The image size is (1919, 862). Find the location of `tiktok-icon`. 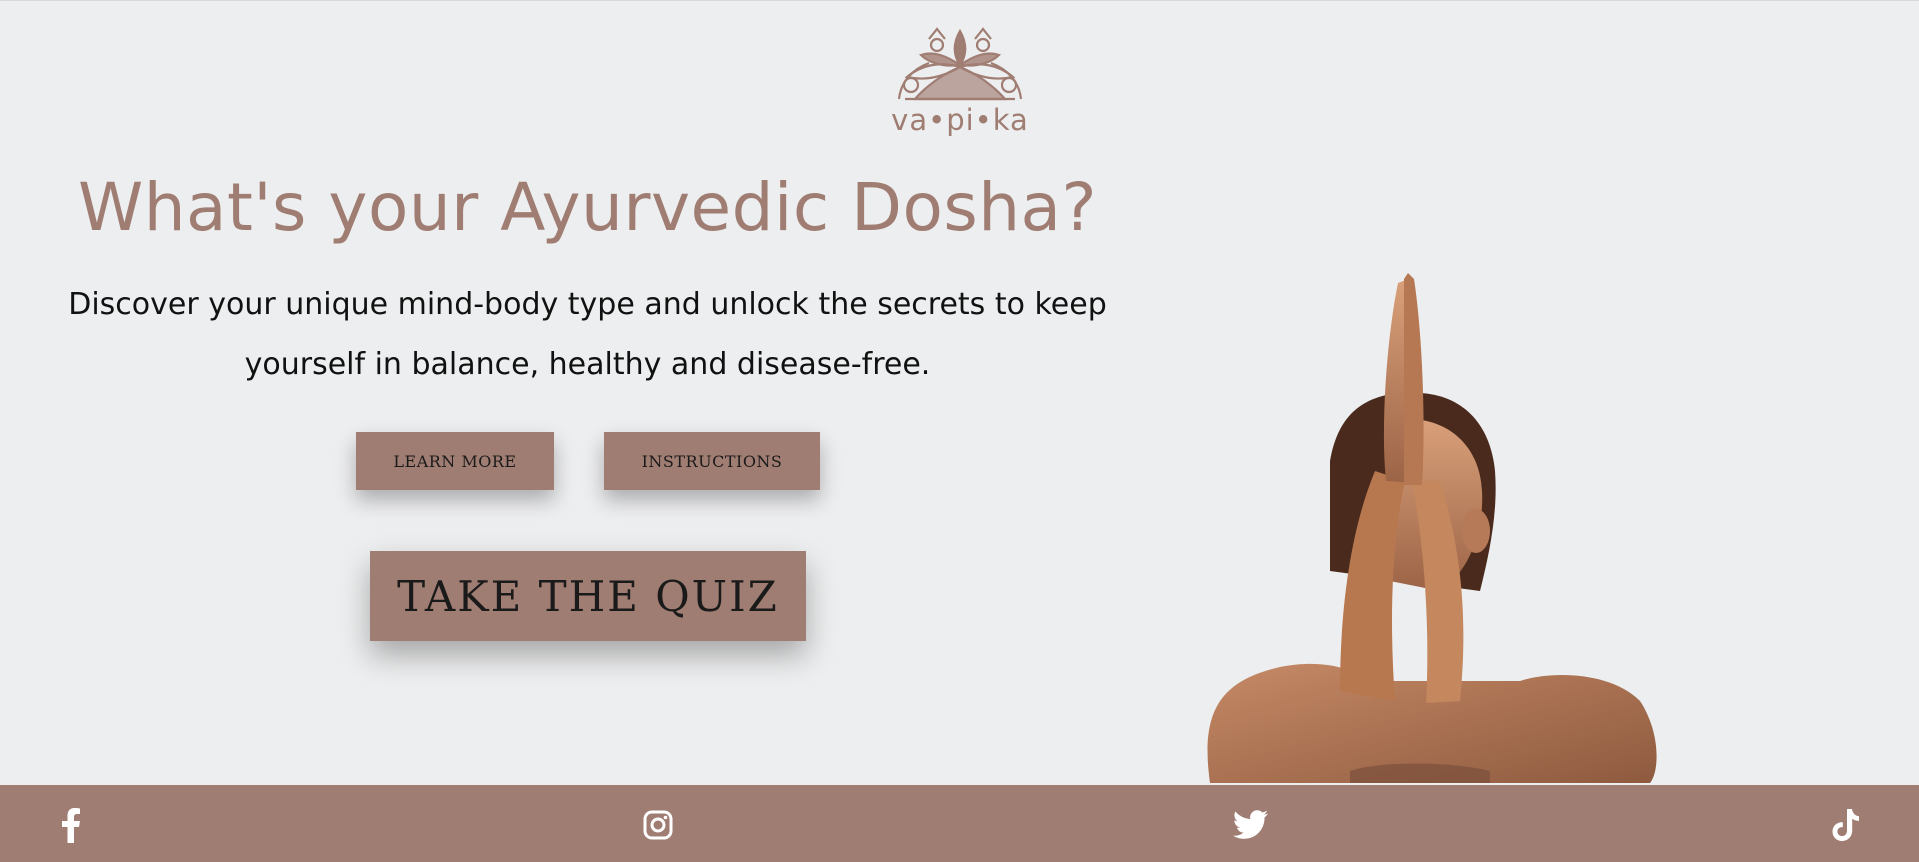

tiktok-icon is located at coordinates (1846, 825).